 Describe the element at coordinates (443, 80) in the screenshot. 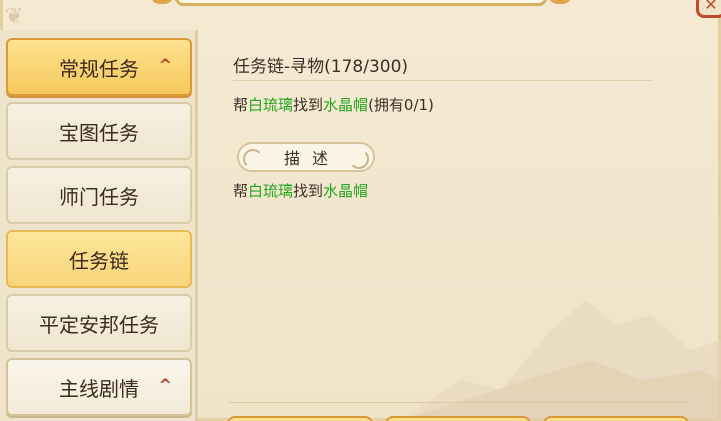

I see `title-divider` at that location.